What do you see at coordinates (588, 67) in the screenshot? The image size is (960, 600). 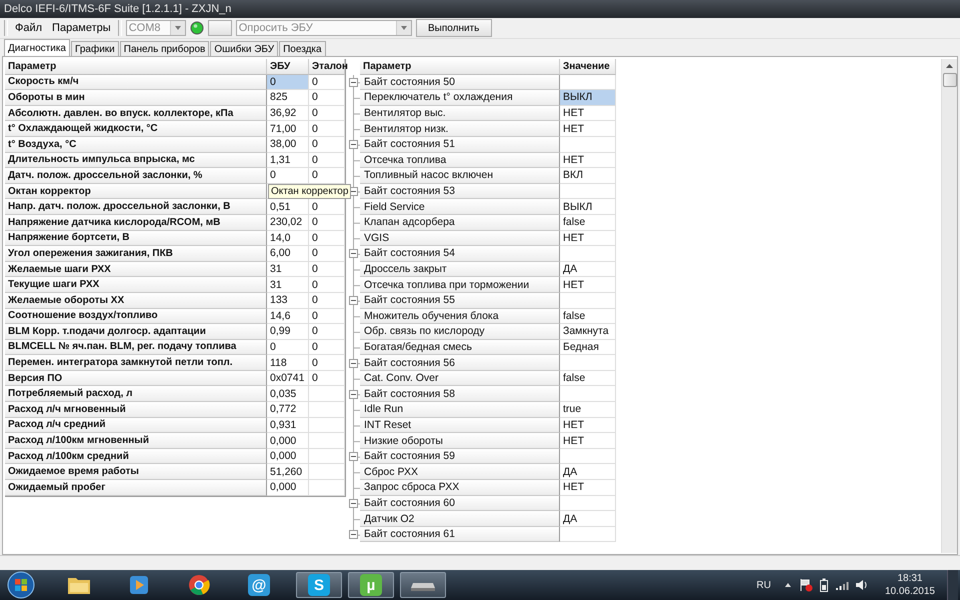 I see `column-header: Значение` at bounding box center [588, 67].